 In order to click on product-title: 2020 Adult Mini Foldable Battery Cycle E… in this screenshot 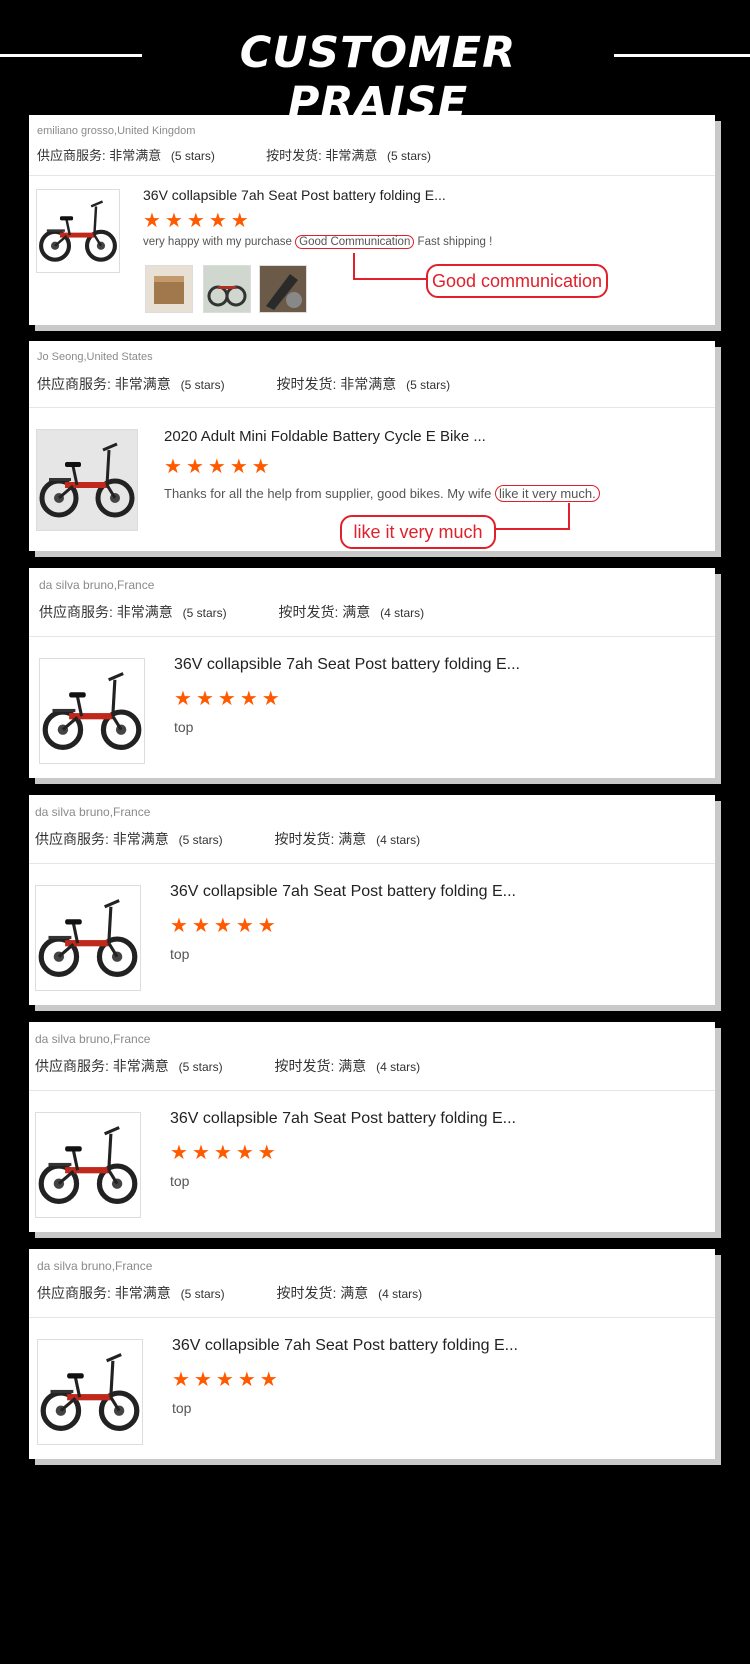, I will do `click(325, 436)`.